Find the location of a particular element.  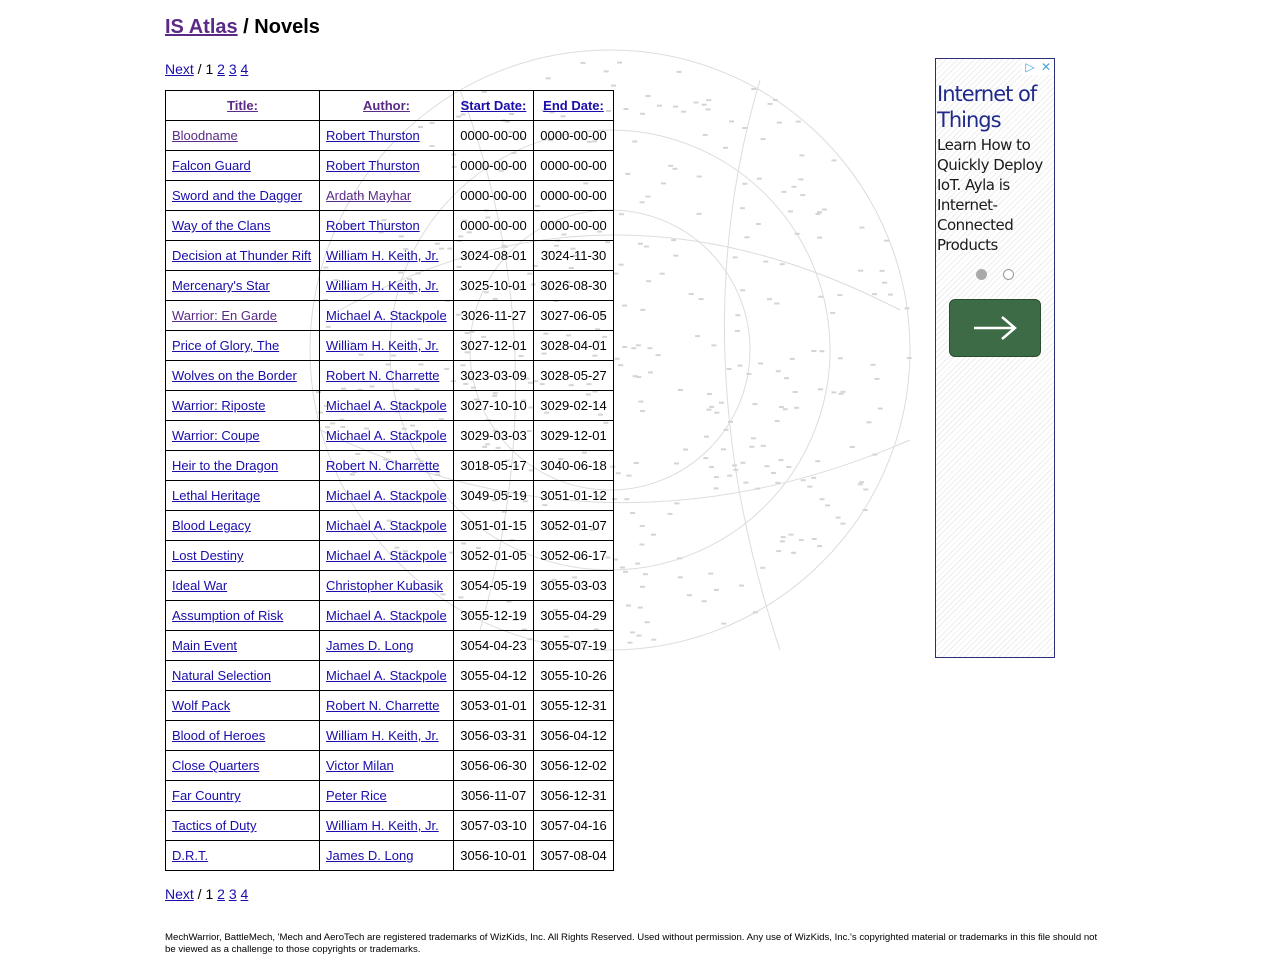

author-link: Christopher Kubasik is located at coordinates (384, 585).